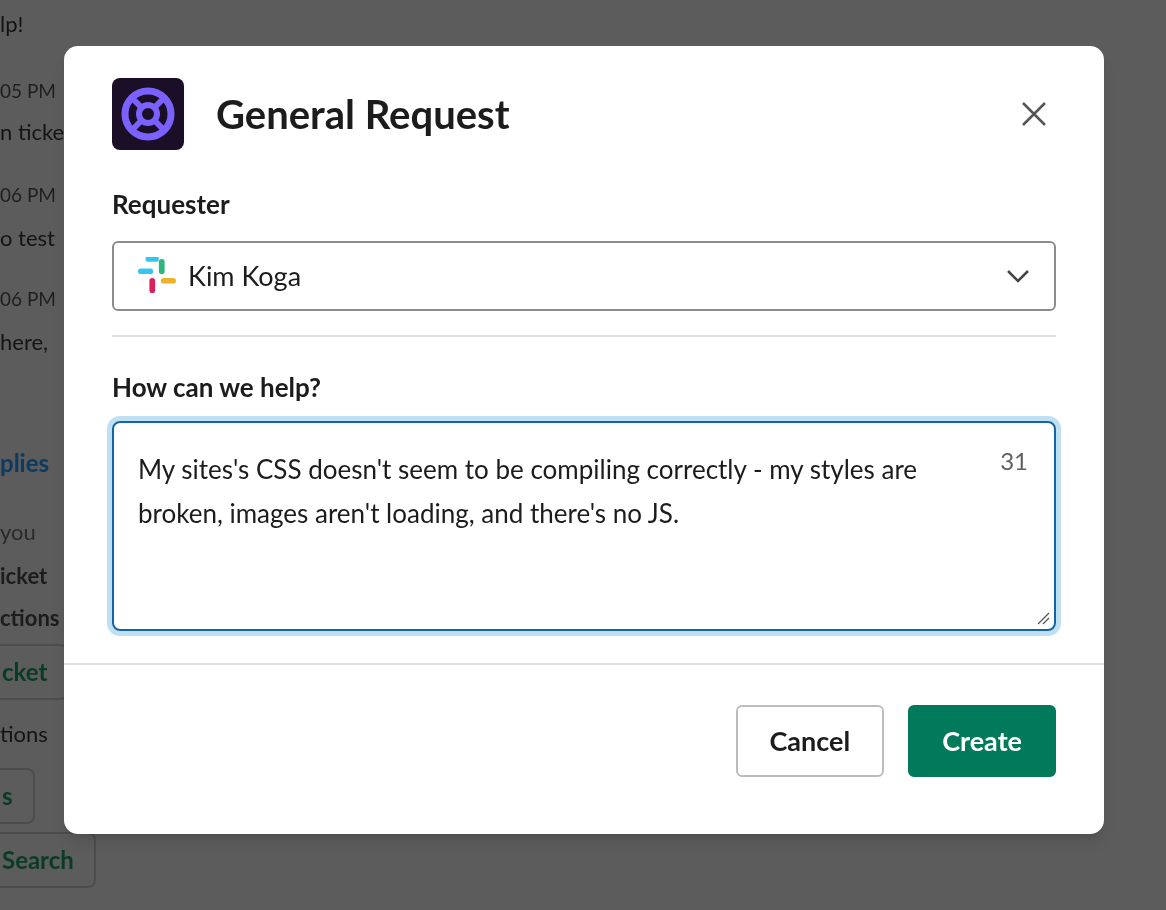  I want to click on message-text: ctions, so click(30, 618).